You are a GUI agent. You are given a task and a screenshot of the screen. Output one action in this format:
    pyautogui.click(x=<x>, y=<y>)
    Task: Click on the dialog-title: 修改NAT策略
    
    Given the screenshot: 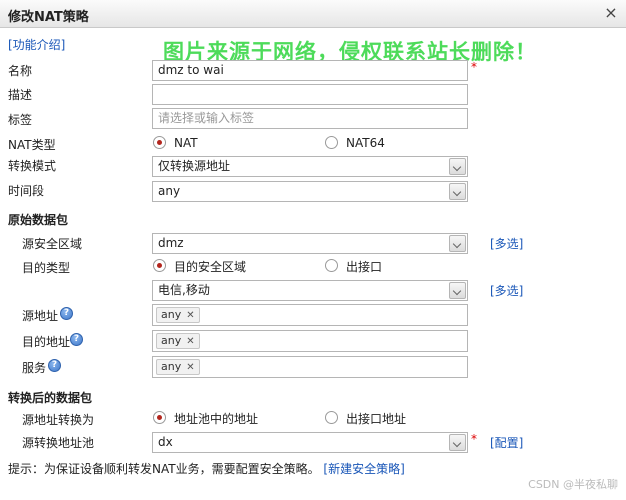 What is the action you would take?
    pyautogui.click(x=48, y=17)
    